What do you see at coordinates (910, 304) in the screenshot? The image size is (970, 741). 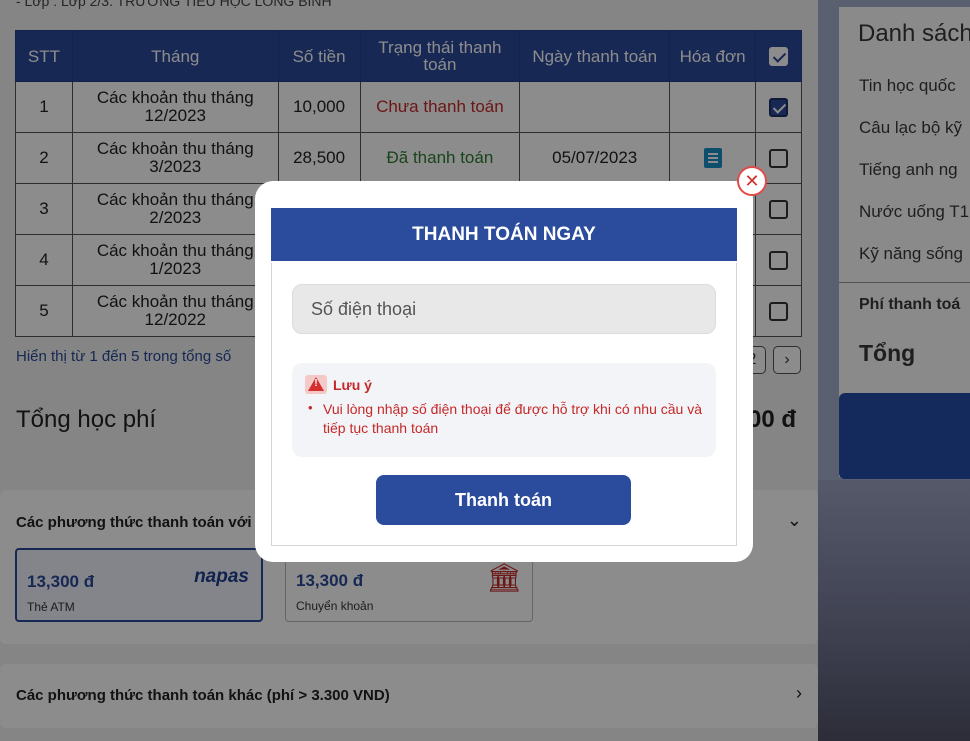 I see `sidebar-fee-label: Phí thanh toá` at bounding box center [910, 304].